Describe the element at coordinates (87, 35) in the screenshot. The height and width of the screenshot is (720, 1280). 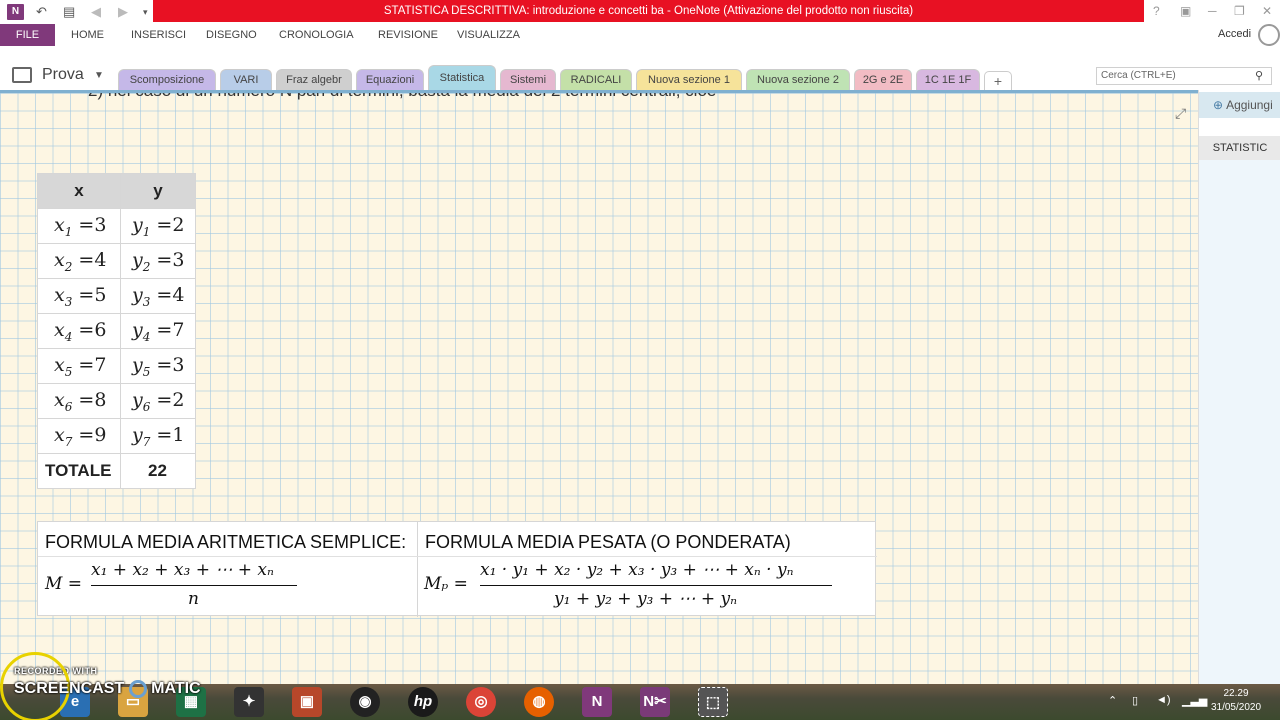
I see `tab-home: HOME` at that location.